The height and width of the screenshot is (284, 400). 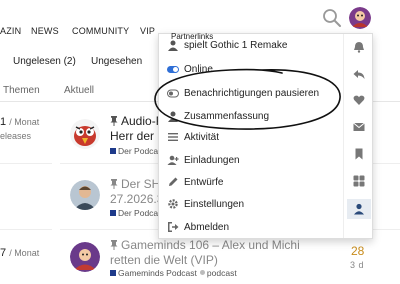 What do you see at coordinates (173, 273) in the screenshot?
I see `topic-category-and-tag: Gameminds Podcast podcast` at bounding box center [173, 273].